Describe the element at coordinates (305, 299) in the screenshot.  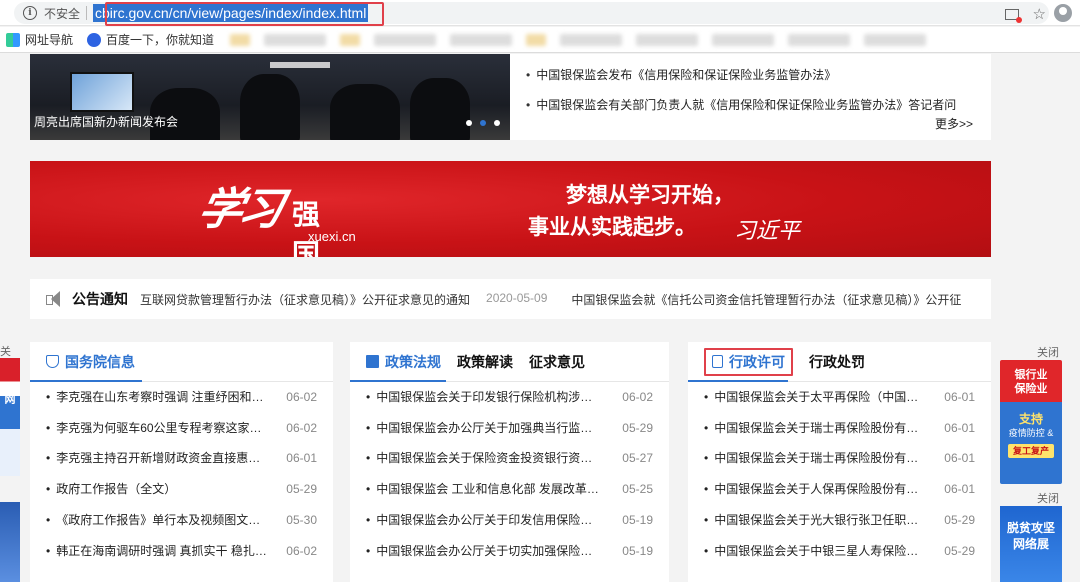
I see `notice-item: 互联网贷款管理暂行办法（征求意见稿）》公开征求意见的通知` at that location.